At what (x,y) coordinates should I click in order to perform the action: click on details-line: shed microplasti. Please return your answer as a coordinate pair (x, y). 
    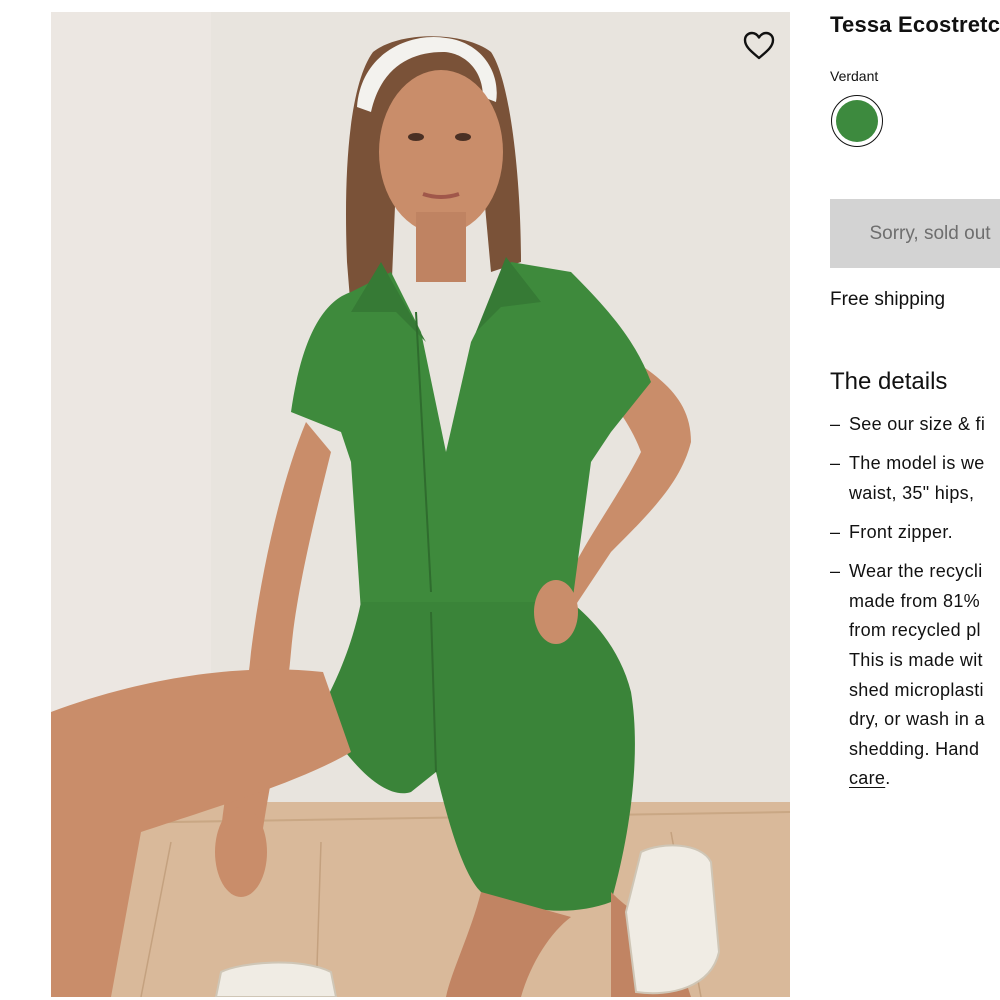
    Looking at the image, I should click on (916, 689).